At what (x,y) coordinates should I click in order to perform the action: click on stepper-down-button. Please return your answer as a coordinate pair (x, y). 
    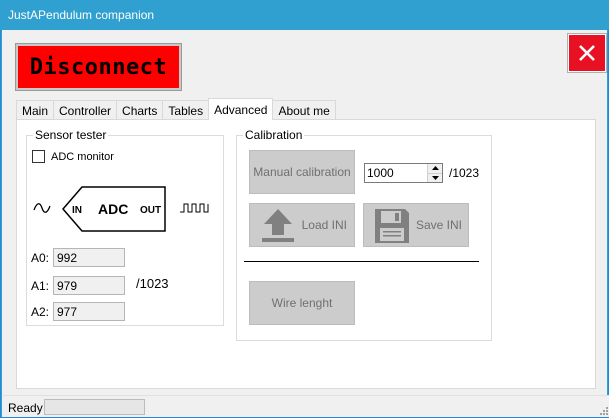
    Looking at the image, I should click on (435, 177).